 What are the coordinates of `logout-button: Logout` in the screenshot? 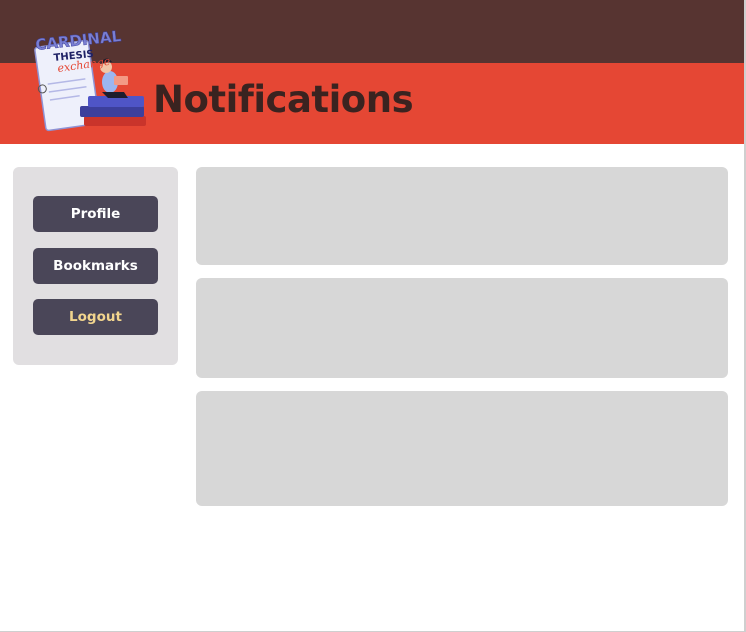 It's located at (95, 317).